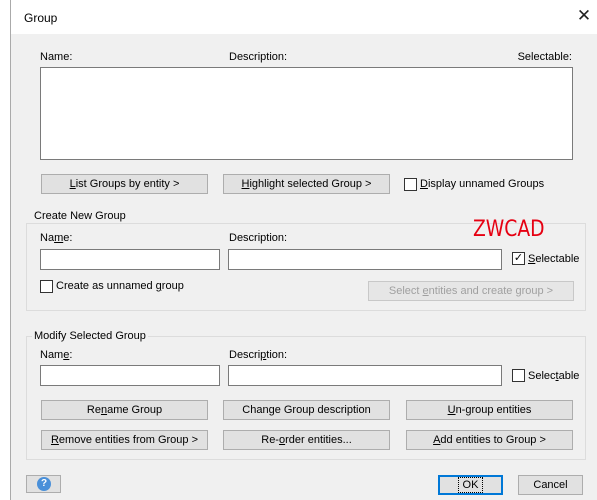 The width and height of the screenshot is (597, 500). What do you see at coordinates (124, 410) in the screenshot?
I see `rename-group-button: Rename Group` at bounding box center [124, 410].